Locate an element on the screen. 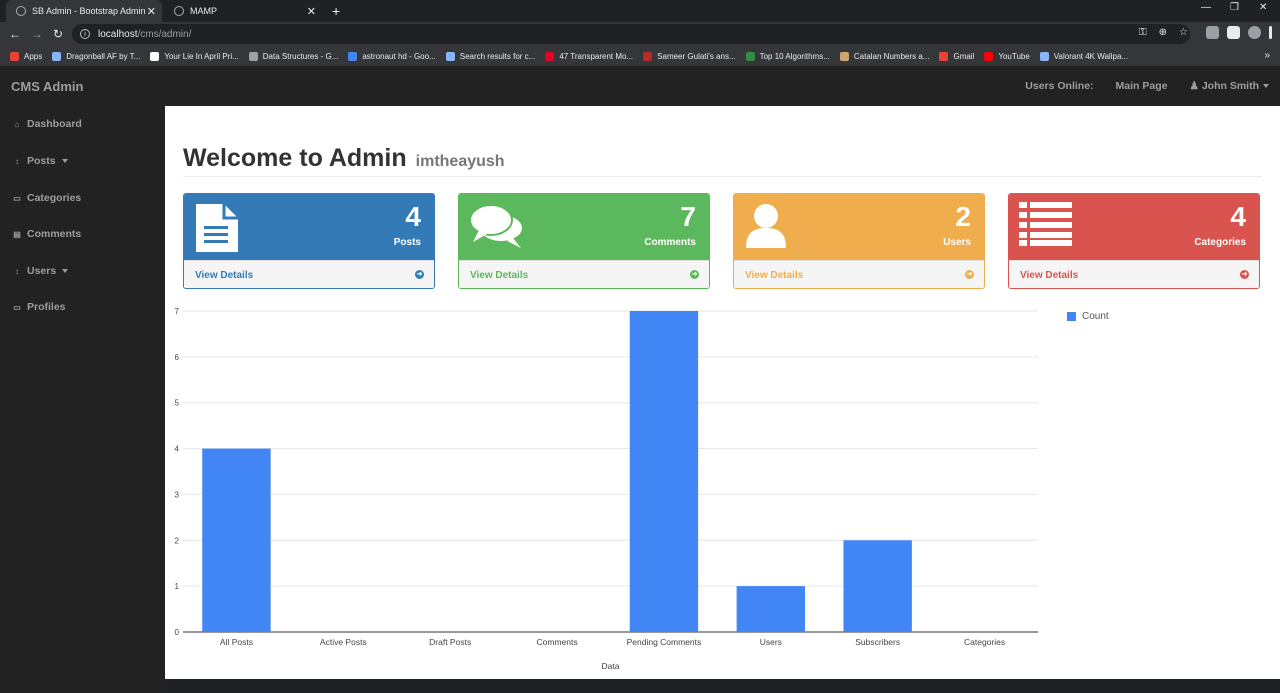 The width and height of the screenshot is (1280, 693). panel-label: Comments is located at coordinates (670, 242).